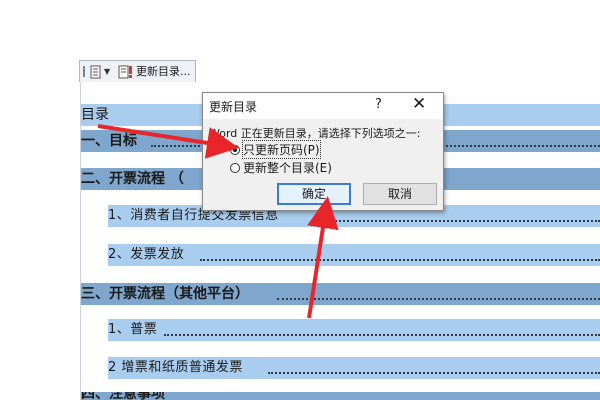 The width and height of the screenshot is (600, 400). What do you see at coordinates (132, 179) in the screenshot?
I see `toc-entry-text: 二、开票流程 （` at bounding box center [132, 179].